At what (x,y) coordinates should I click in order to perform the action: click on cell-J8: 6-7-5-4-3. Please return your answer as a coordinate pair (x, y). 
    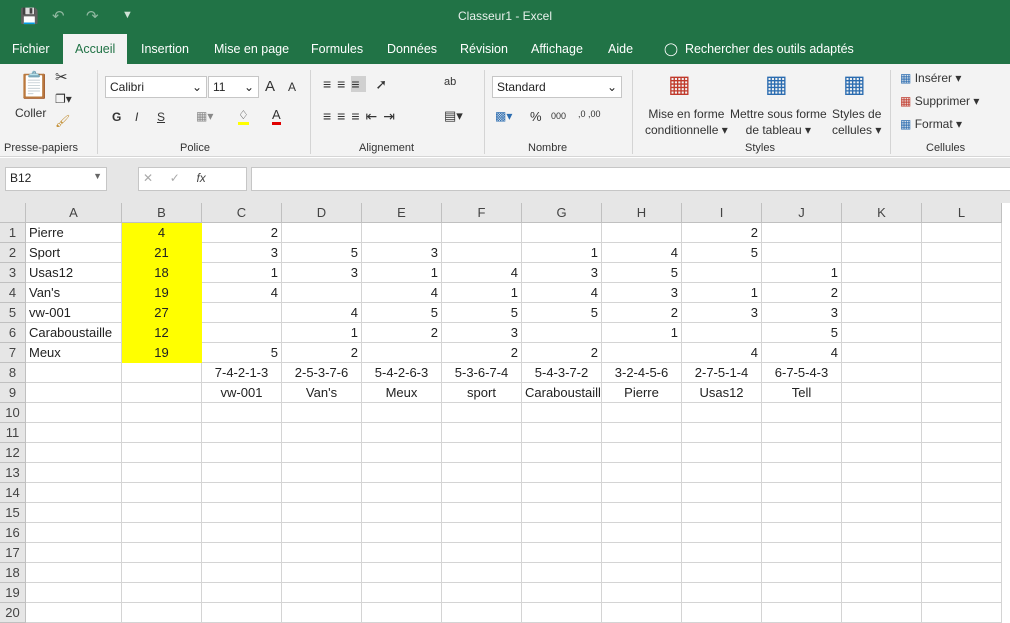
    Looking at the image, I should click on (802, 373).